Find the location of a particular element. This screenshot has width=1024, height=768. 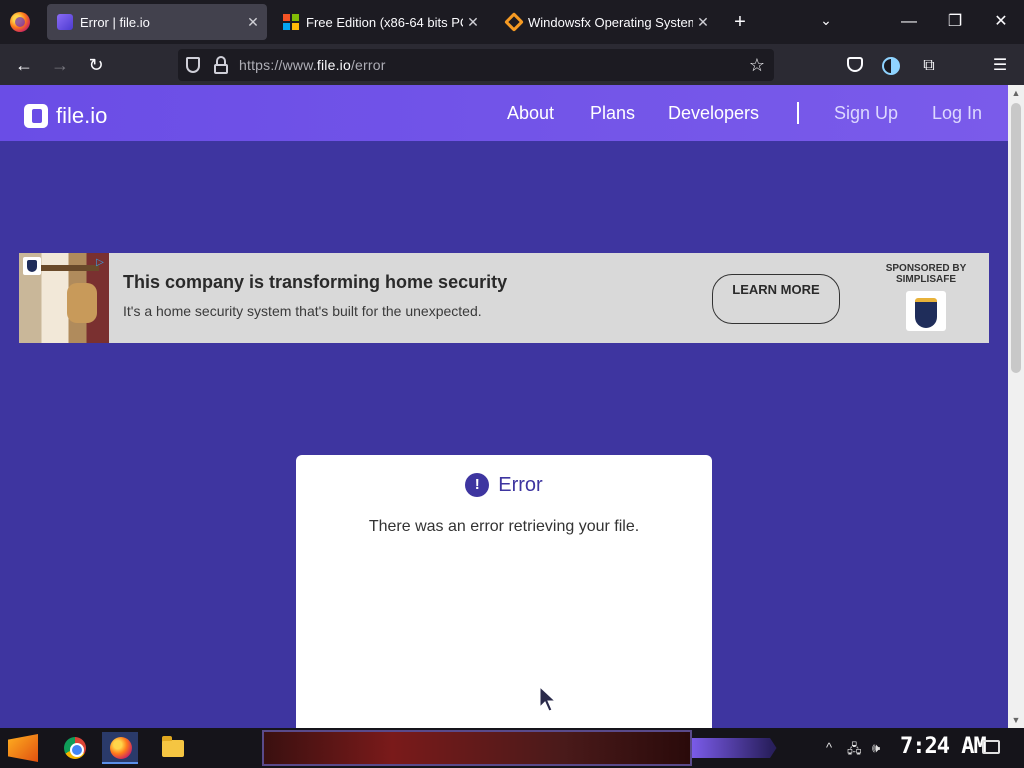

taskbar-theme-decoration is located at coordinates (477, 748).